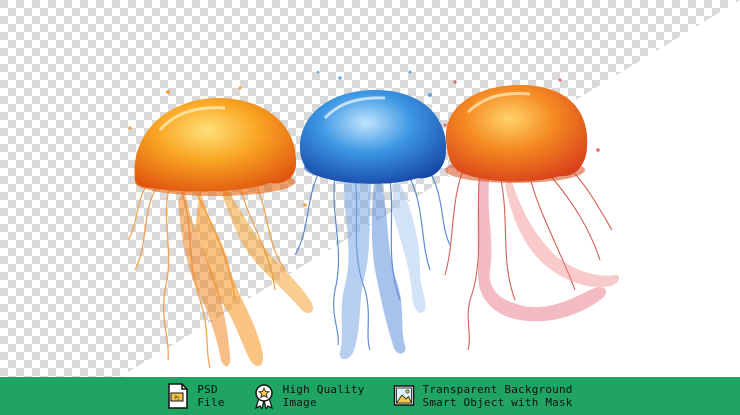 Image resolution: width=740 pixels, height=415 pixels. I want to click on quality-badge-icon, so click(263, 396).